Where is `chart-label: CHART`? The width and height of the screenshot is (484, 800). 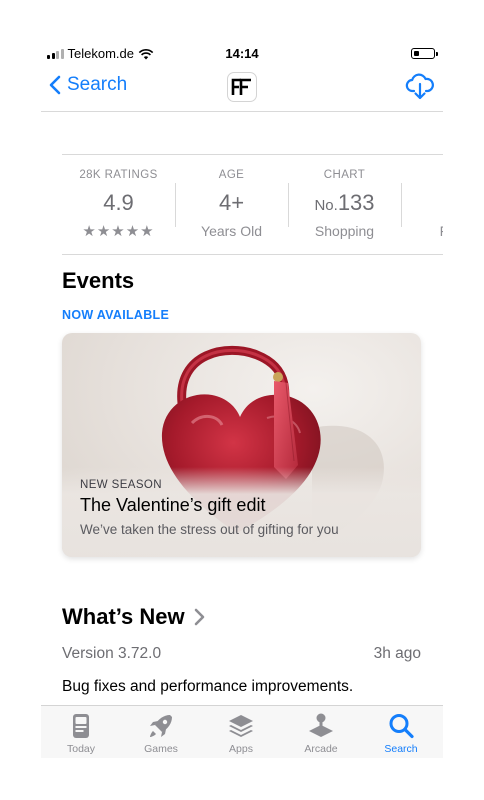
chart-label: CHART is located at coordinates (344, 175).